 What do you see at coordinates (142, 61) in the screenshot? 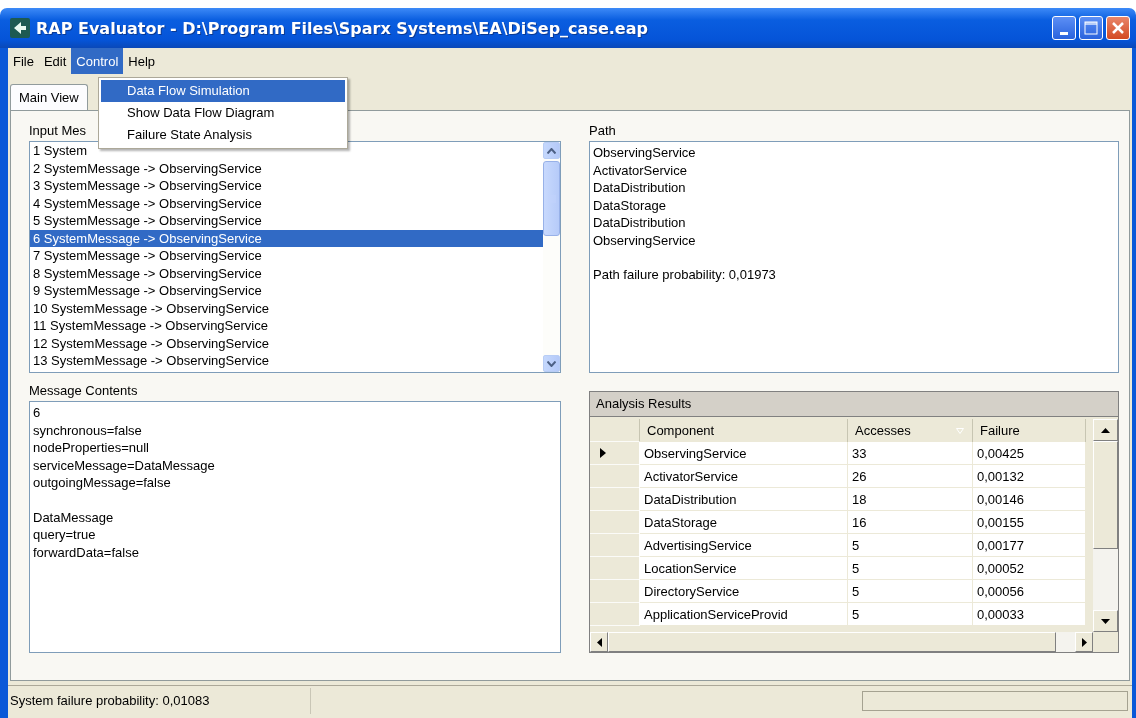
I see `menu-item: Help` at bounding box center [142, 61].